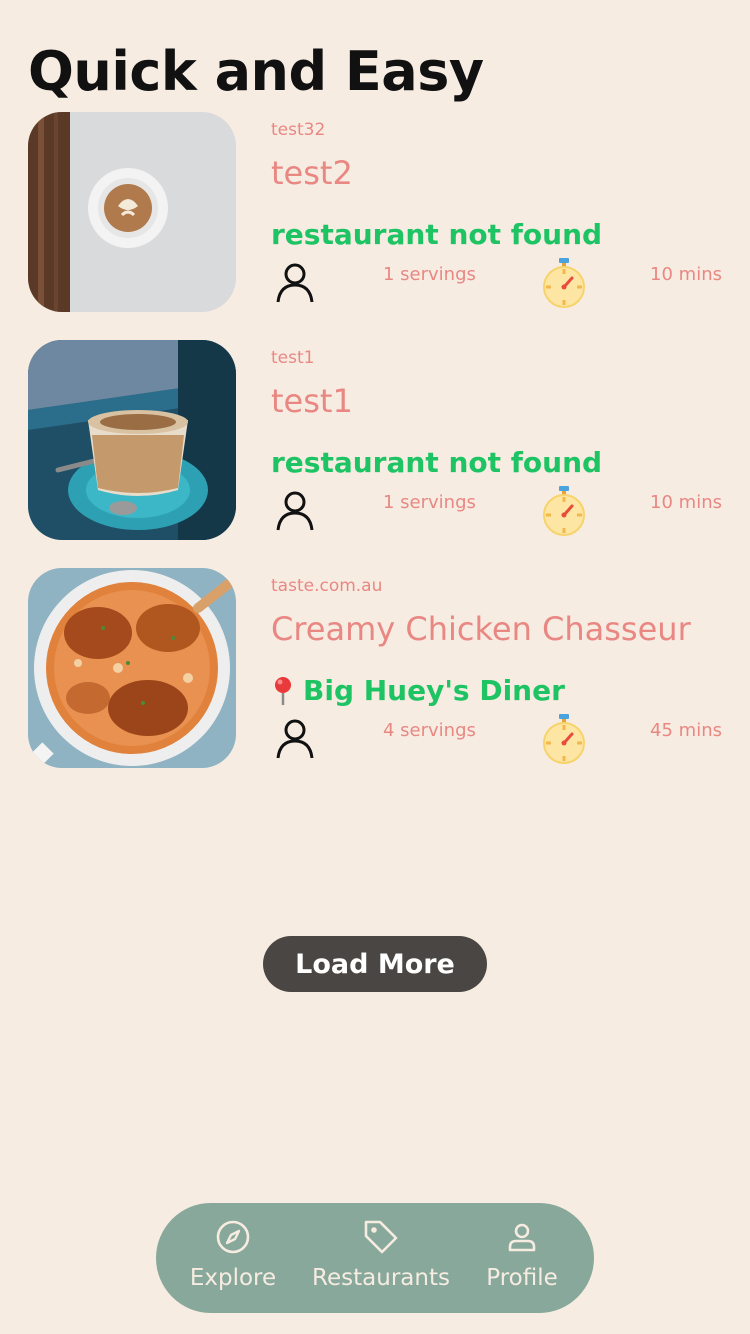  Describe the element at coordinates (496, 739) in the screenshot. I see `recipe-meta: 4 servings 45 mins` at that location.